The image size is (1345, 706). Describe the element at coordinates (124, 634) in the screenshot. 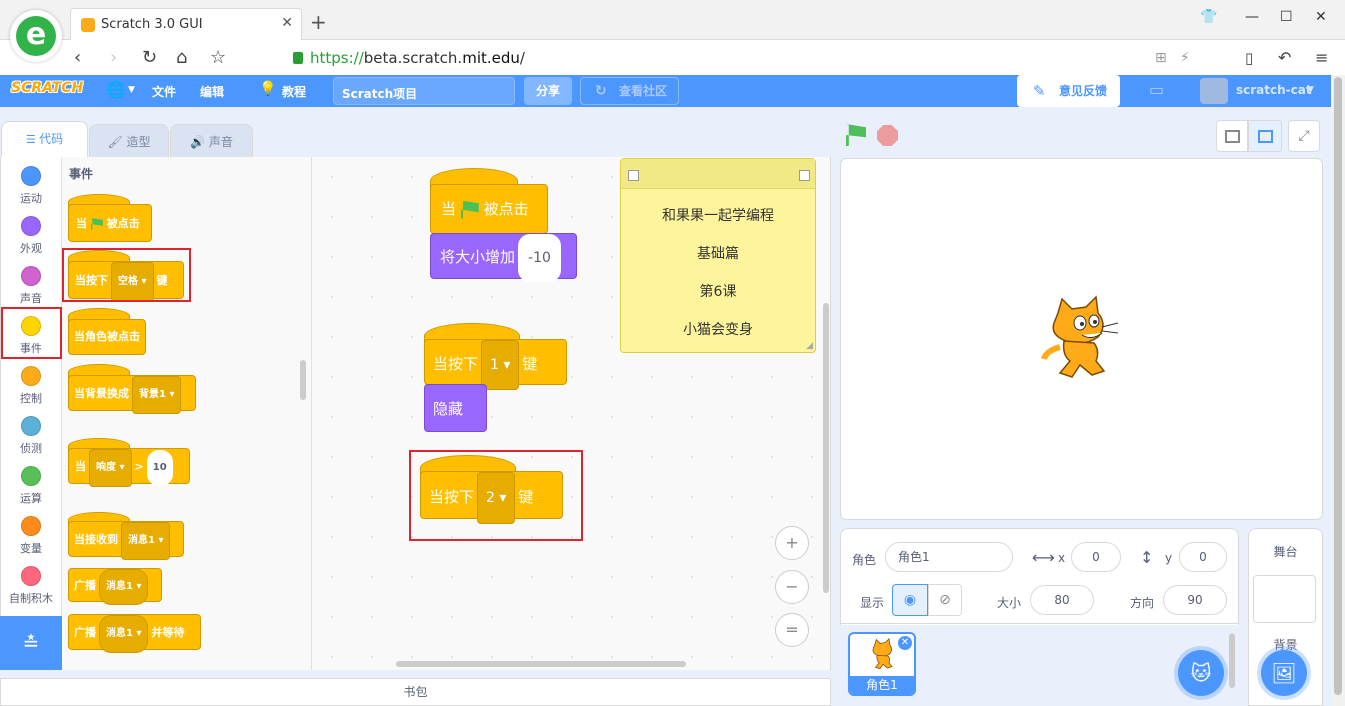

I see `broadcast-wait-message-dropdown: 消息1 ▾` at that location.